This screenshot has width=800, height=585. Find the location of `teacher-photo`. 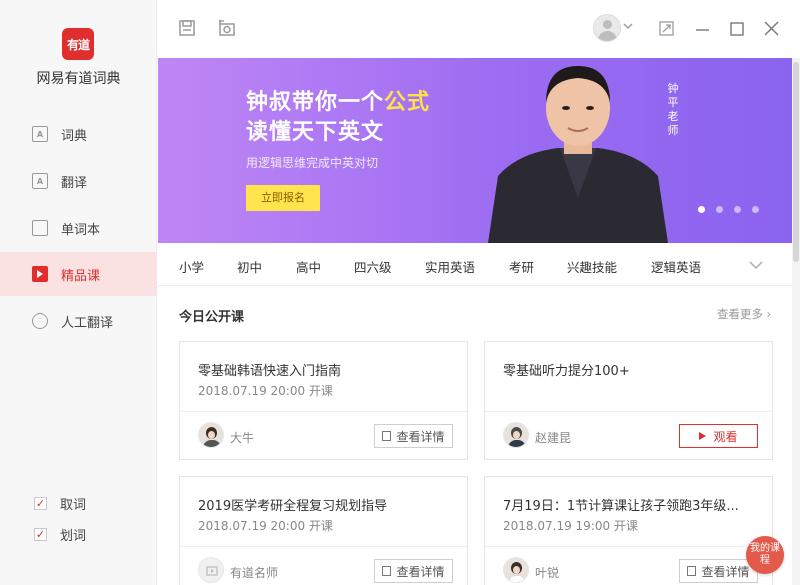

teacher-photo is located at coordinates (578, 154).